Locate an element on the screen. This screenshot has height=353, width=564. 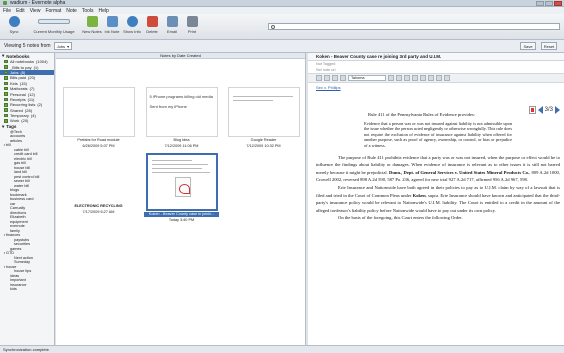
tag-label: securities is located at coordinates (22, 244).